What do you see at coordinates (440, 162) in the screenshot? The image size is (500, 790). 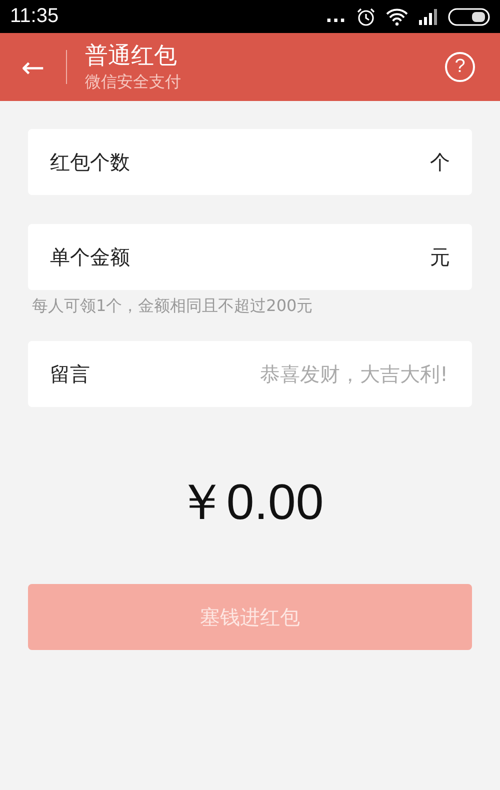 I see `unit-label: 个` at bounding box center [440, 162].